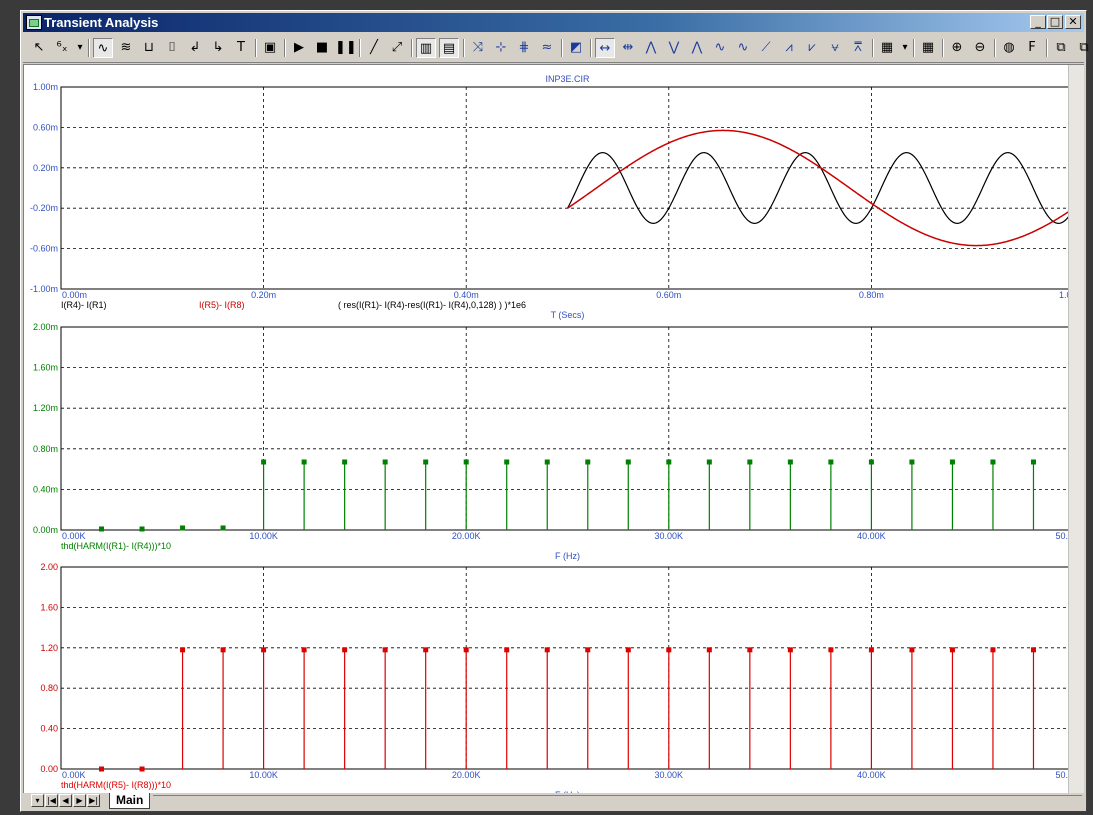 The height and width of the screenshot is (815, 1093). Describe the element at coordinates (172, 48) in the screenshot. I see `tokens-icon: ⌷` at that location.